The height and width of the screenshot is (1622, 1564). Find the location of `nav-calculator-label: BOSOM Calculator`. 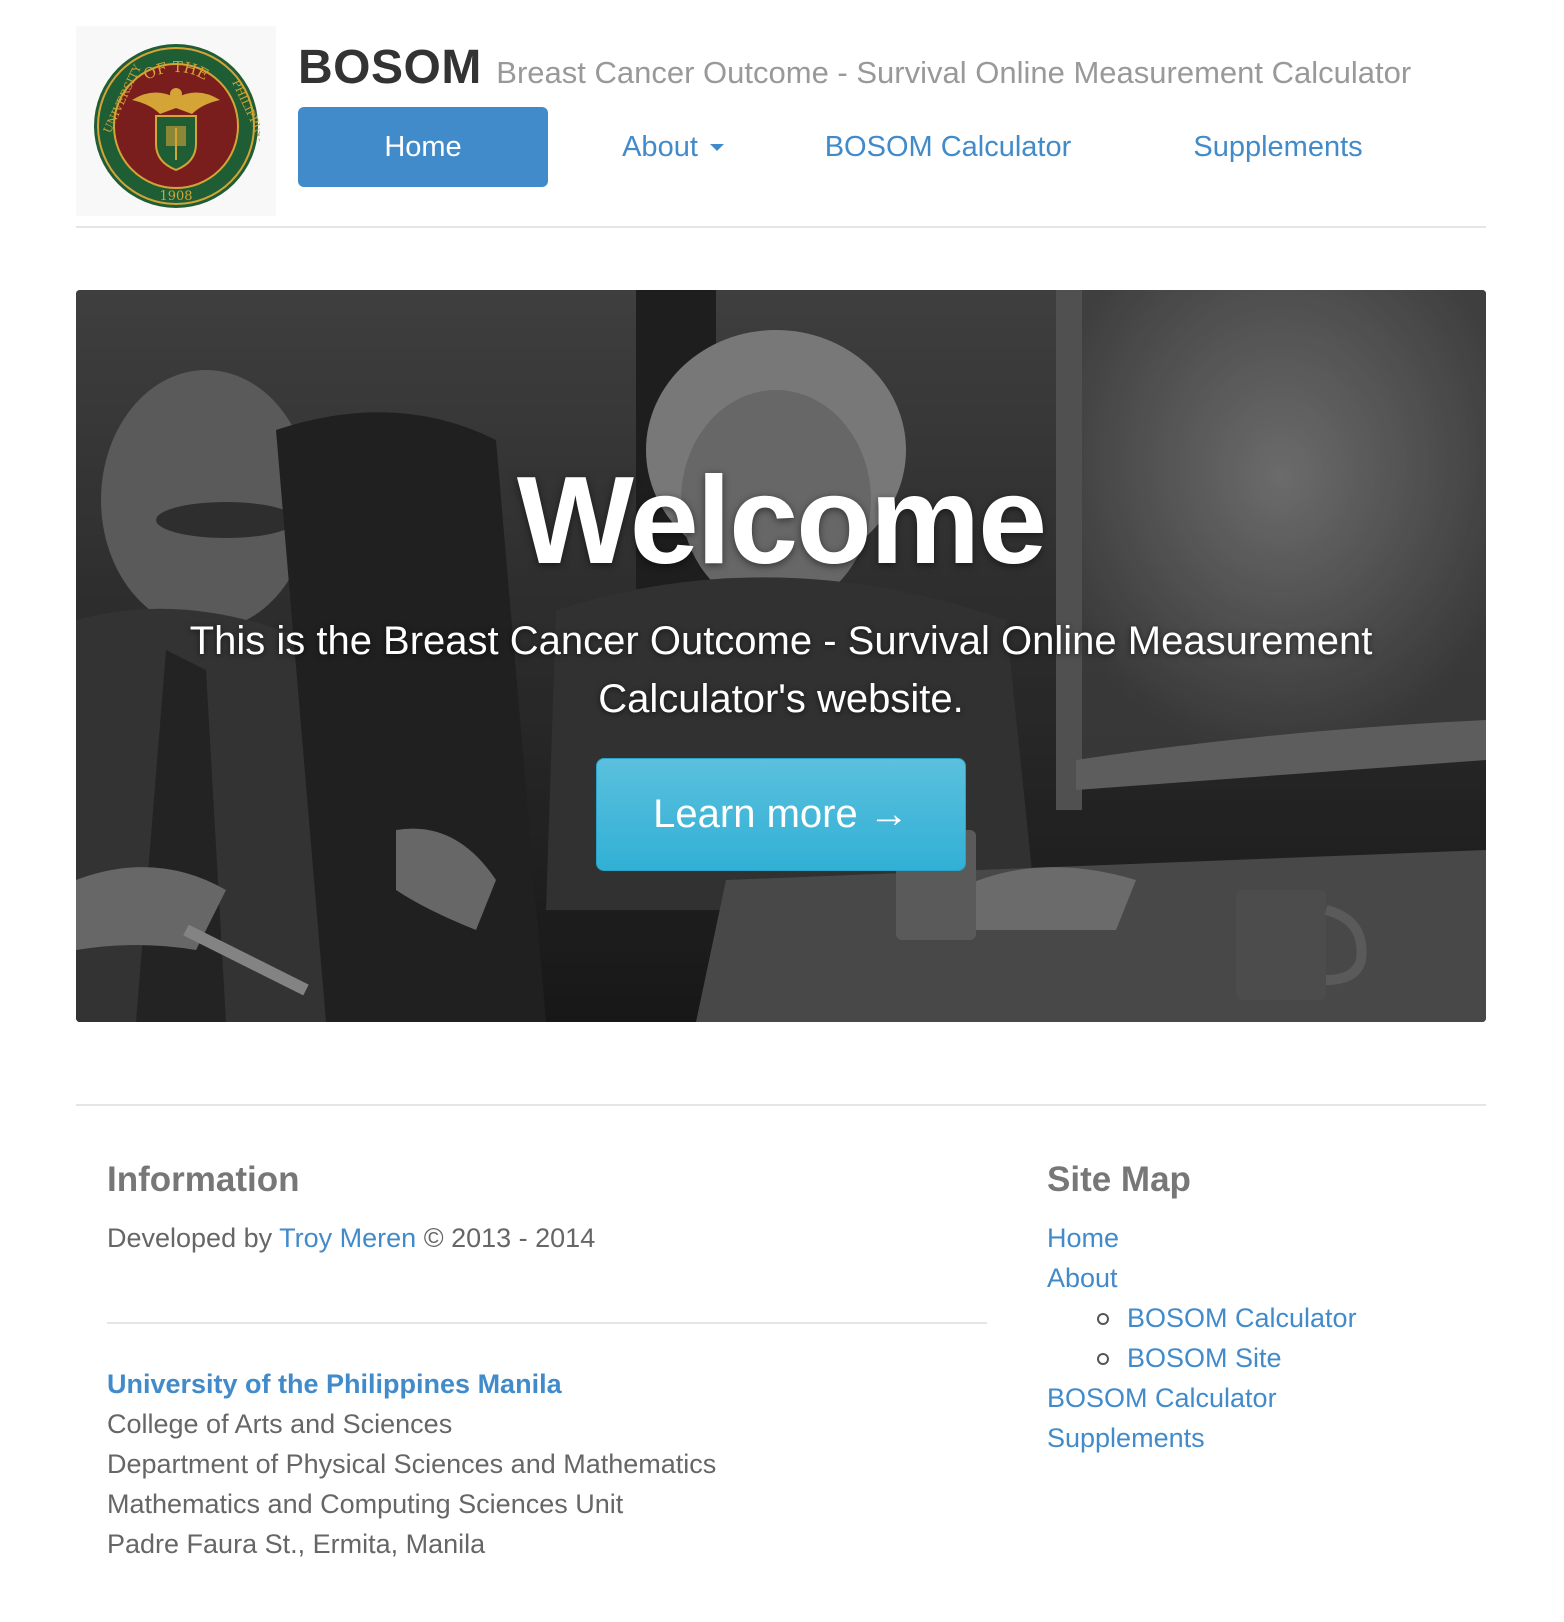

nav-calculator-label: BOSOM Calculator is located at coordinates (948, 146).